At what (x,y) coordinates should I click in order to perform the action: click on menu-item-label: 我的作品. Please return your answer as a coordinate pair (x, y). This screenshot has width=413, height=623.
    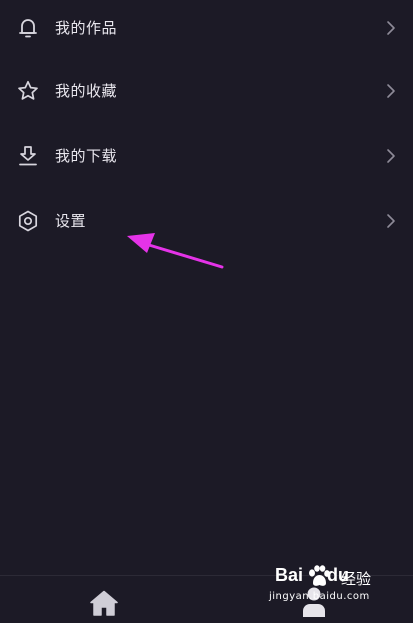
    Looking at the image, I should click on (86, 28).